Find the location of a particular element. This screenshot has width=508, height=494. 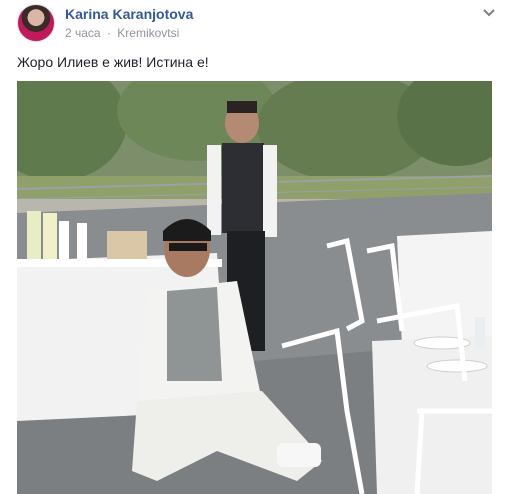

author-name-link: Karina Karanjotova is located at coordinates (129, 14).